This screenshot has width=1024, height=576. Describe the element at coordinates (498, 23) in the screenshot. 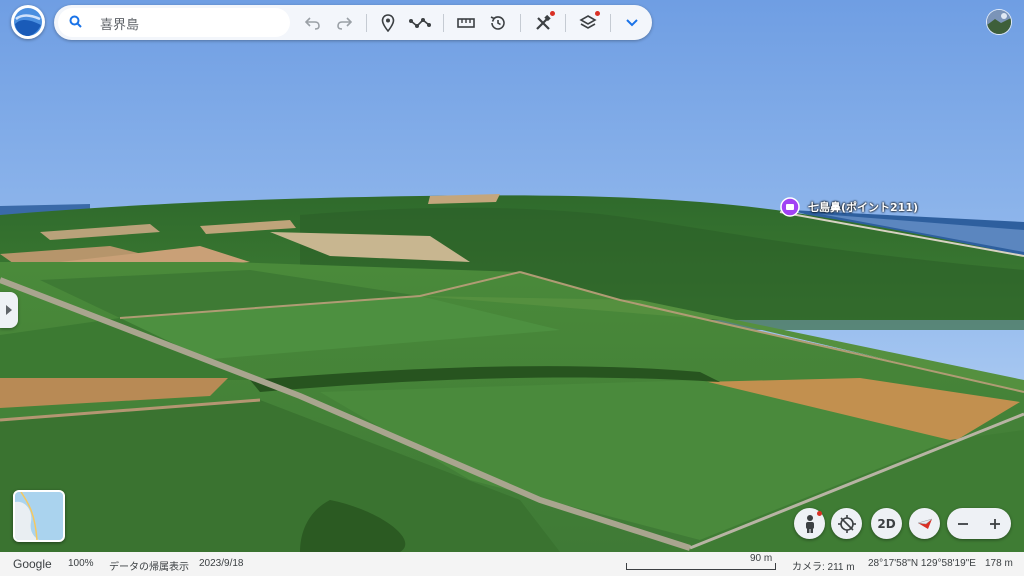

I see `historical-imagery-icon` at that location.